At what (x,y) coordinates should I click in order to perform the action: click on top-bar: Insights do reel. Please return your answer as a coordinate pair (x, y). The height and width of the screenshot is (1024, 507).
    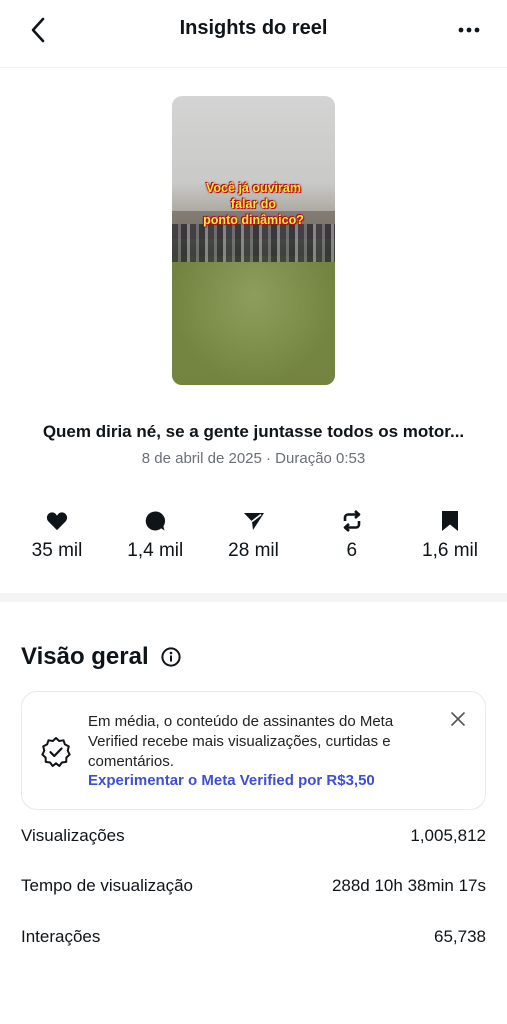
    Looking at the image, I should click on (253, 34).